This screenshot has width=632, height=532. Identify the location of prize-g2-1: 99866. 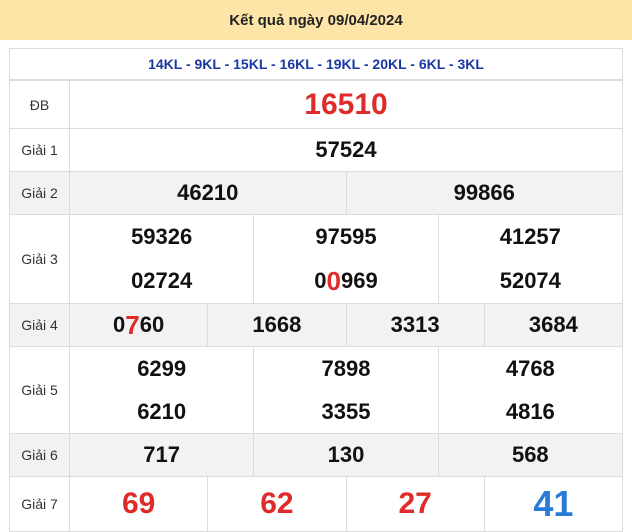
(484, 193).